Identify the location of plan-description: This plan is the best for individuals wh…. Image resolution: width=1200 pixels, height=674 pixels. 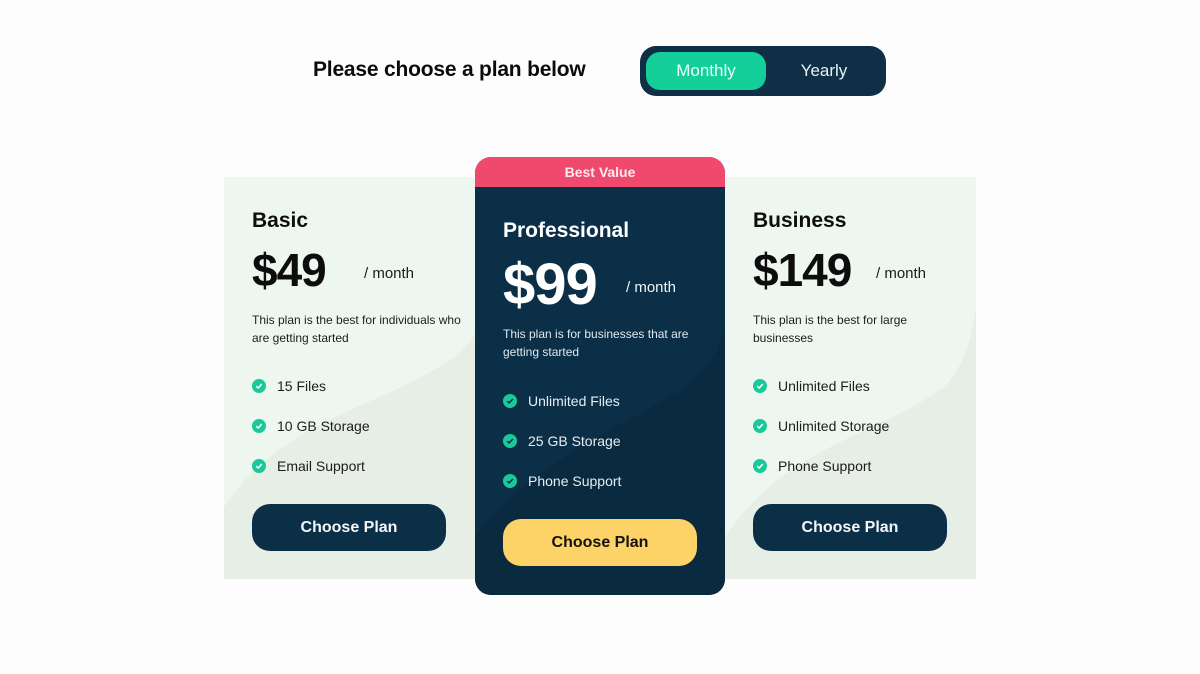
(356, 329).